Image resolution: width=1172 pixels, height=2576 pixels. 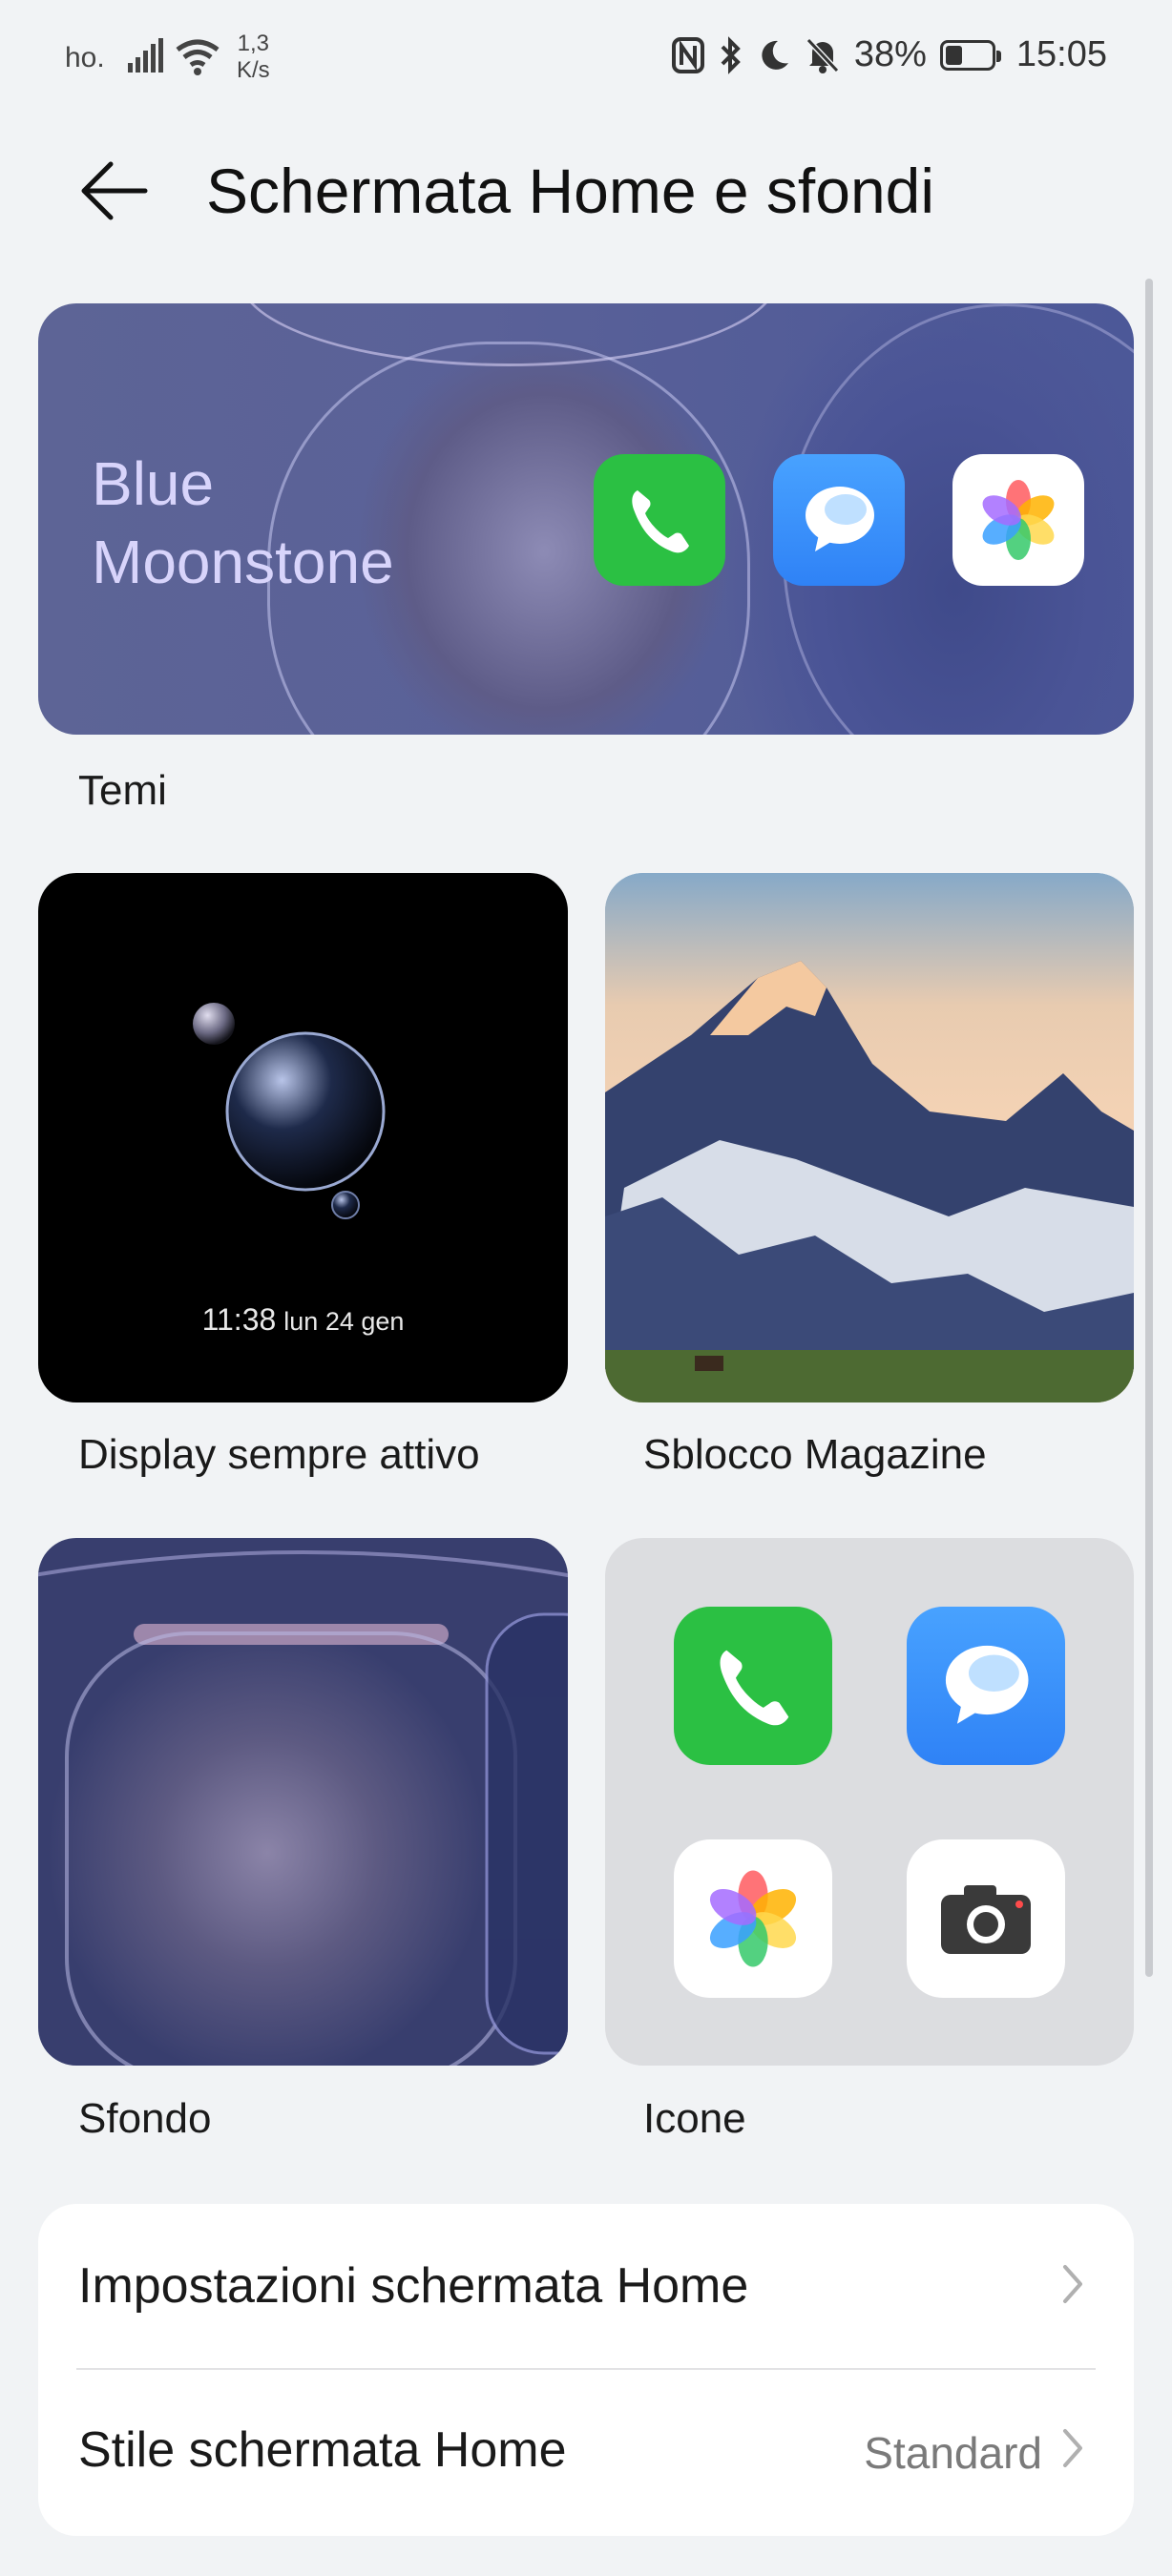 I want to click on back-arrow-icon, so click(x=114, y=191).